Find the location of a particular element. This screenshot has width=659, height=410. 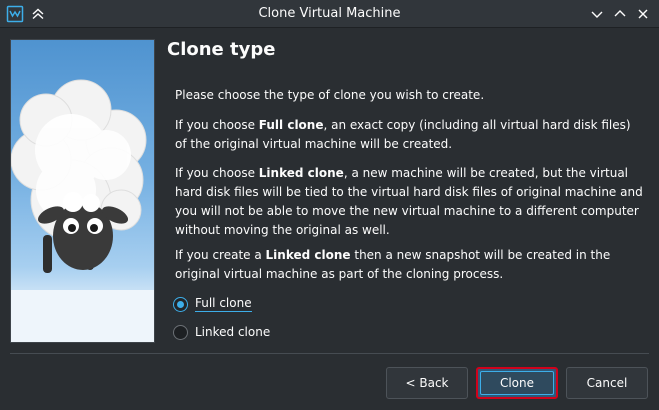

close-button is located at coordinates (643, 14).